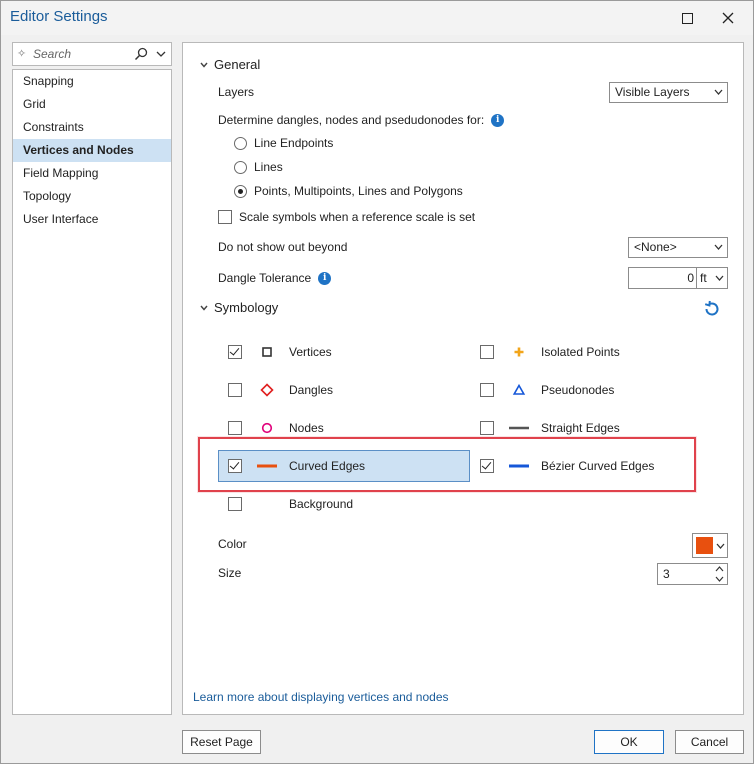  What do you see at coordinates (221, 742) in the screenshot?
I see `reset-page-button: Reset Page` at bounding box center [221, 742].